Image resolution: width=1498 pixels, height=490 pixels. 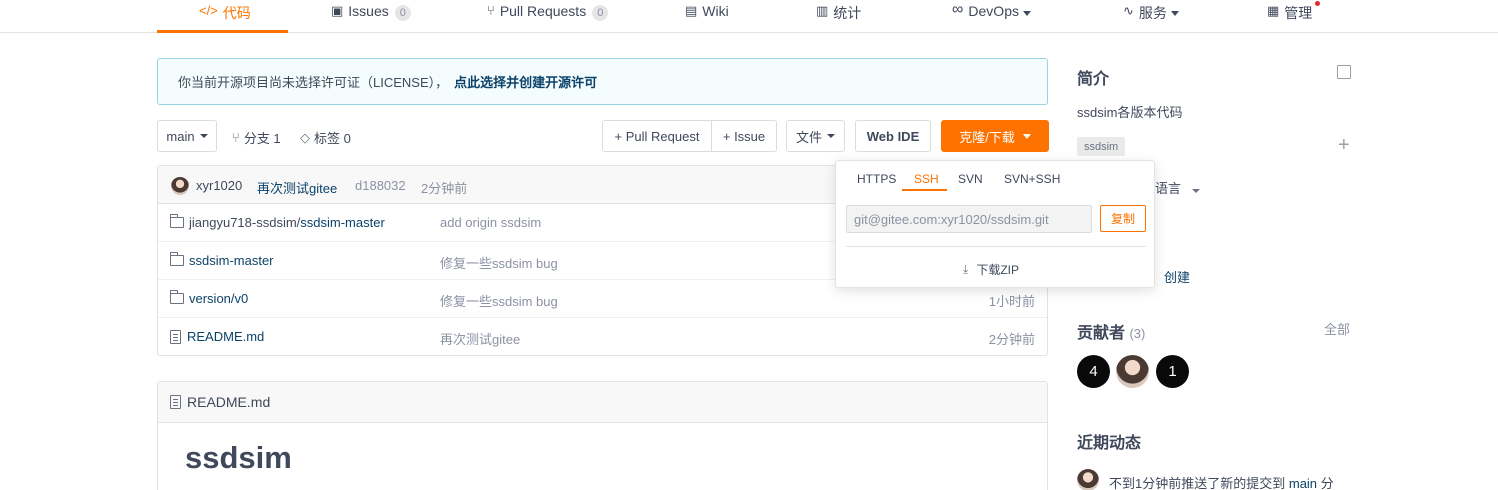 I want to click on contributors-count: (3), so click(x=1137, y=333).